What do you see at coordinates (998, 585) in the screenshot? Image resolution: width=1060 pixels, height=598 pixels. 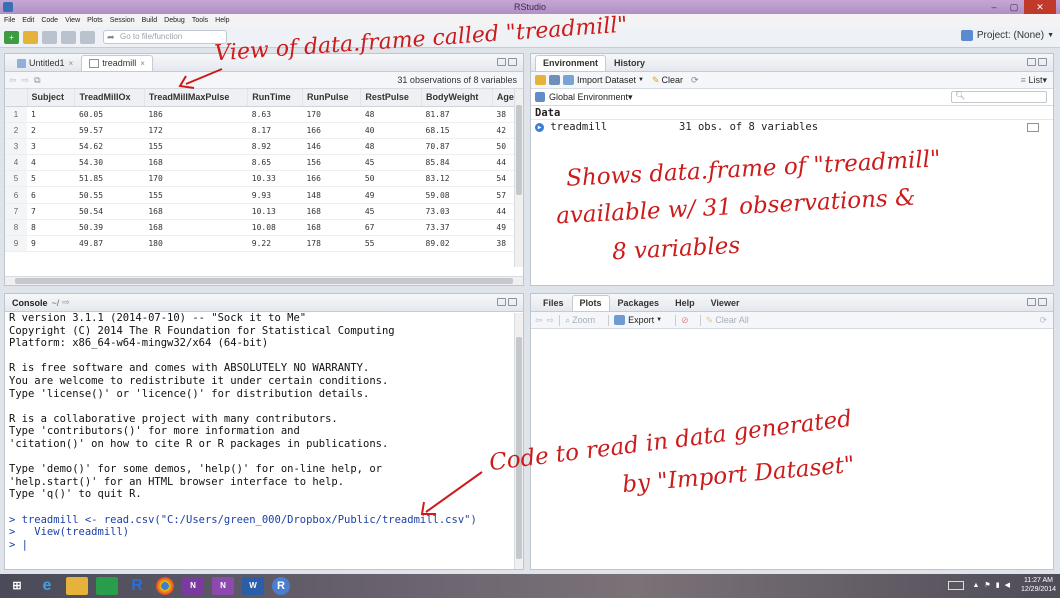 I see `network-icon: ▮` at bounding box center [998, 585].